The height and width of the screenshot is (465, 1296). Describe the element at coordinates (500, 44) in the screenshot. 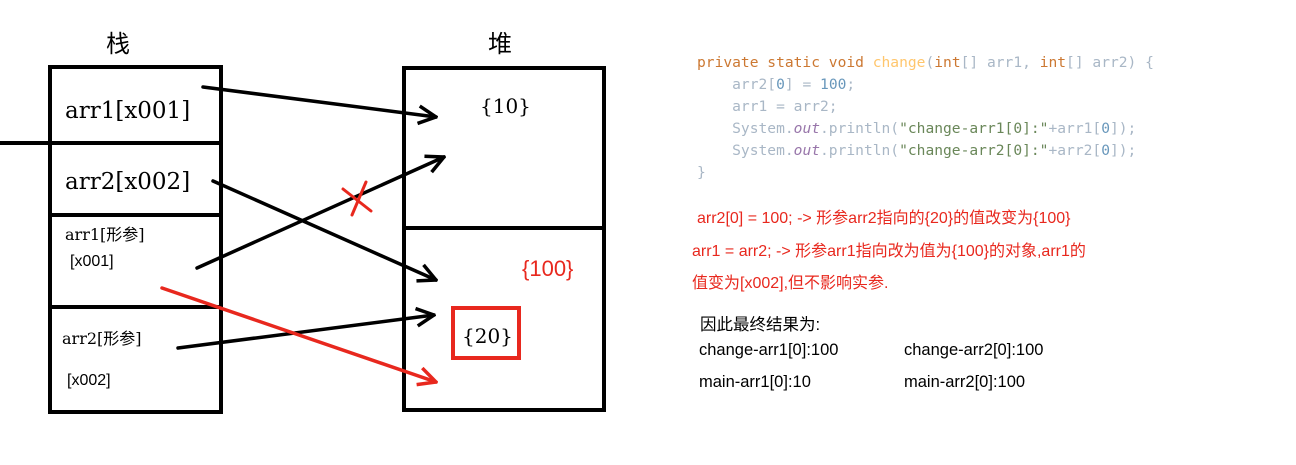

I see `heap-title: 堆` at that location.